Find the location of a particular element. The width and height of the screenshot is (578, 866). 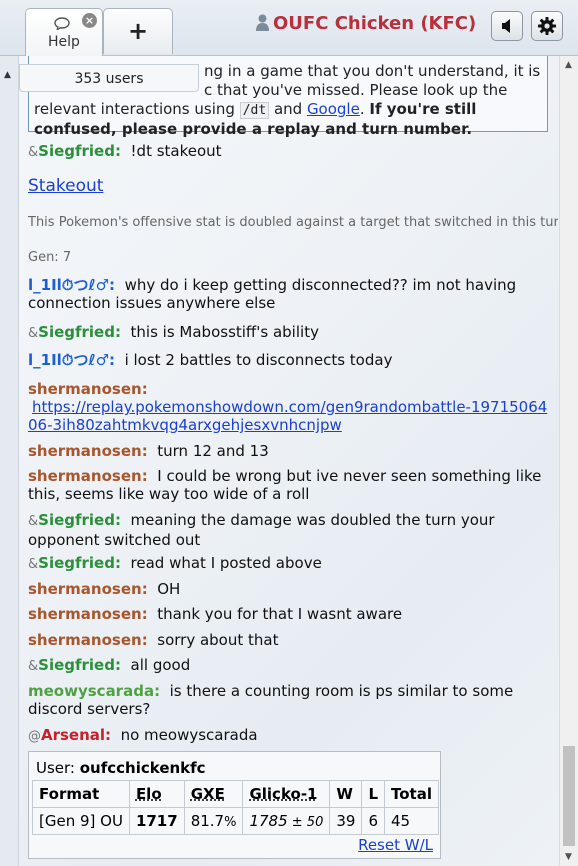

reset-wl-button: Reset W/L is located at coordinates (395, 845).